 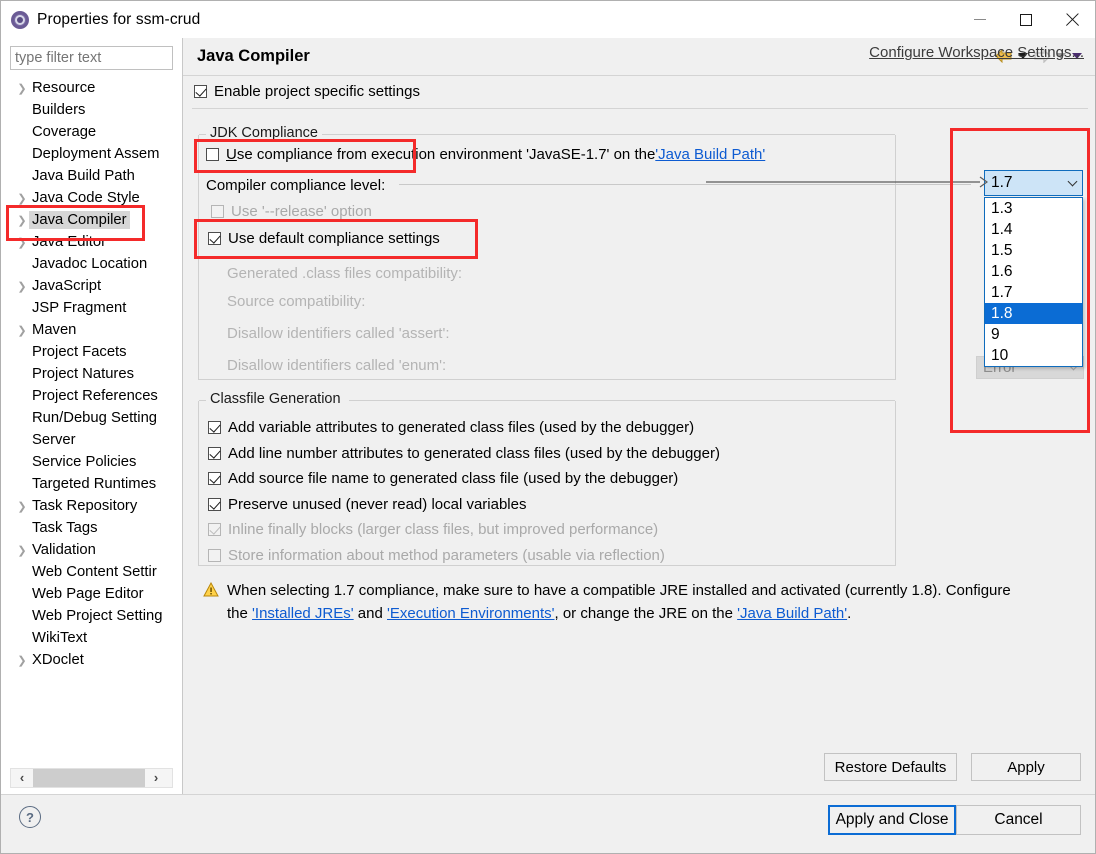 I want to click on java-build-path-link-1: 'Java Build Path', so click(x=710, y=154).